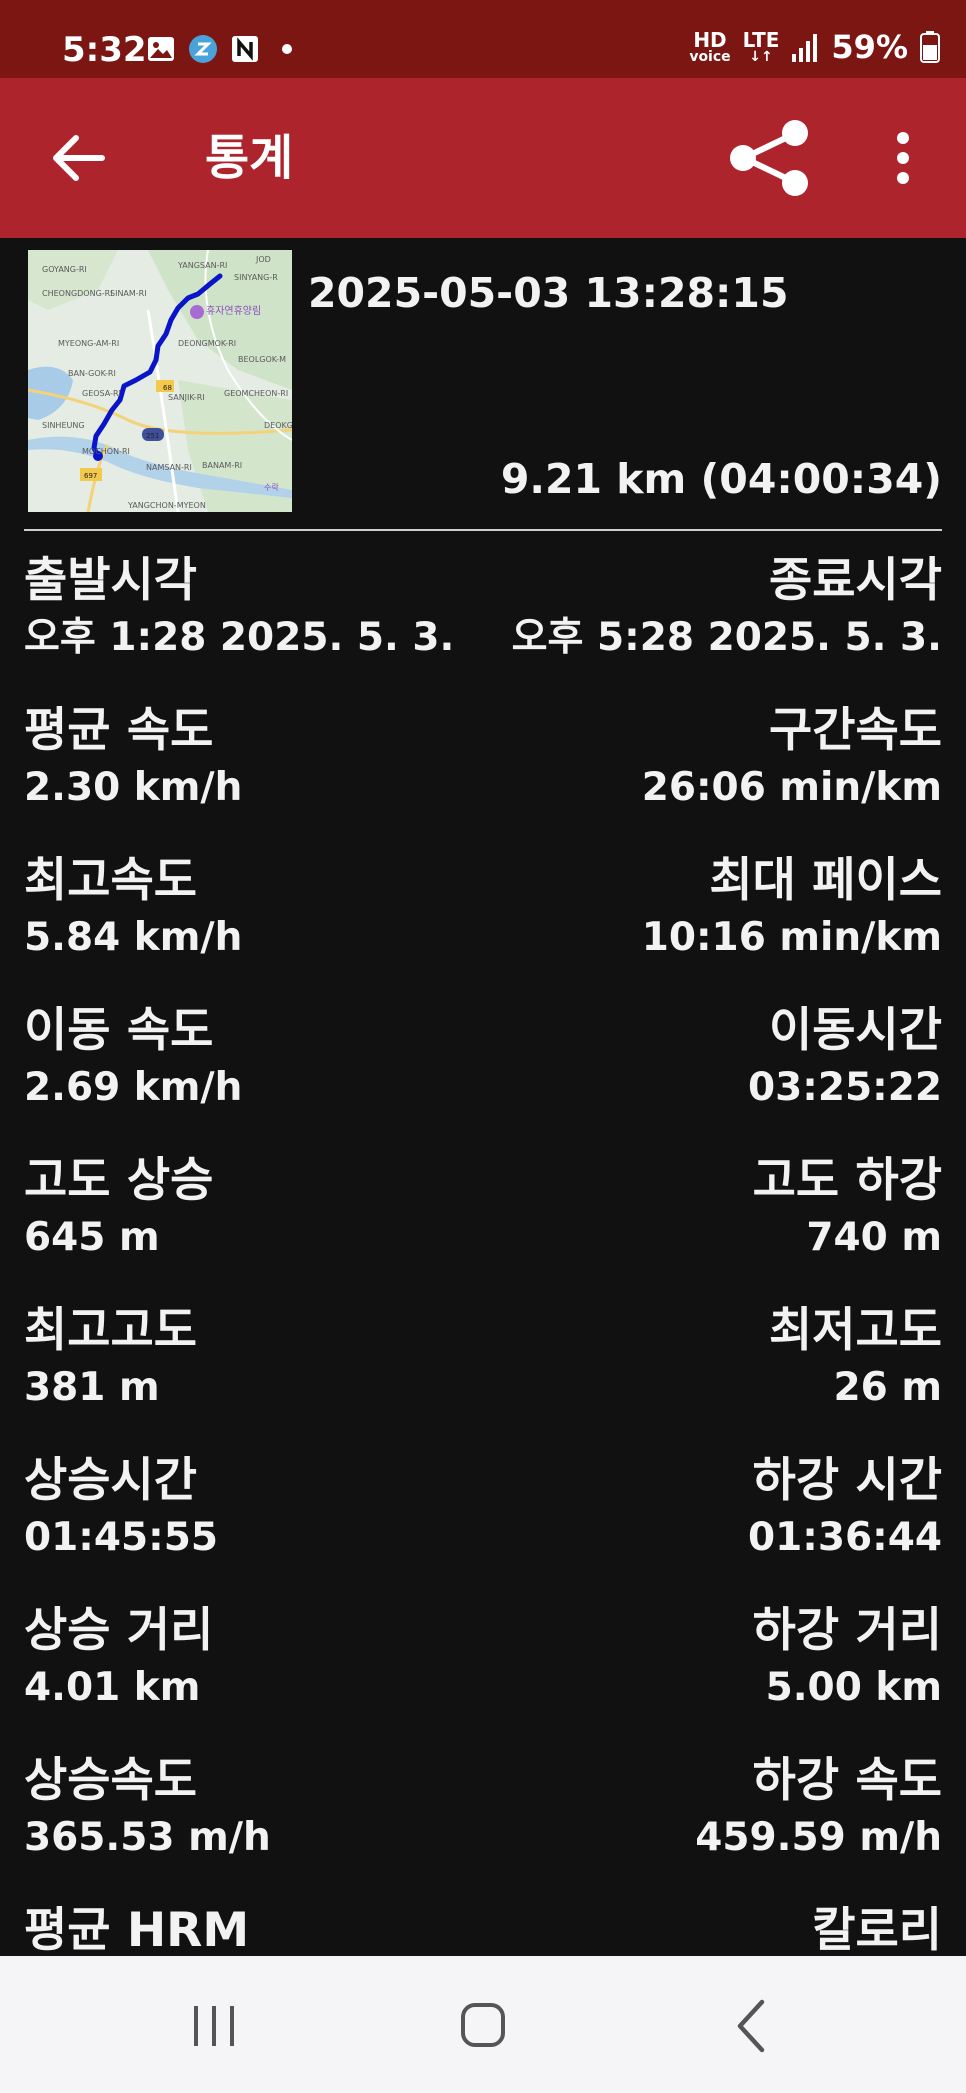 The width and height of the screenshot is (966, 2093). I want to click on map-label-poi: 휴자연휴양림, so click(233, 311).